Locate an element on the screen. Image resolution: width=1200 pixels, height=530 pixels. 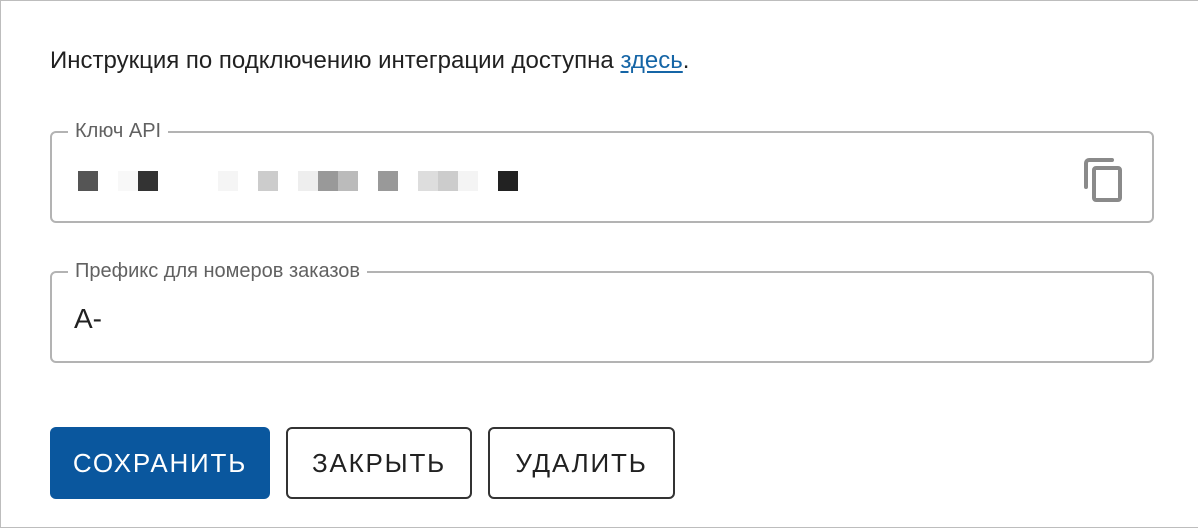
order-prefix-input is located at coordinates (574, 319).